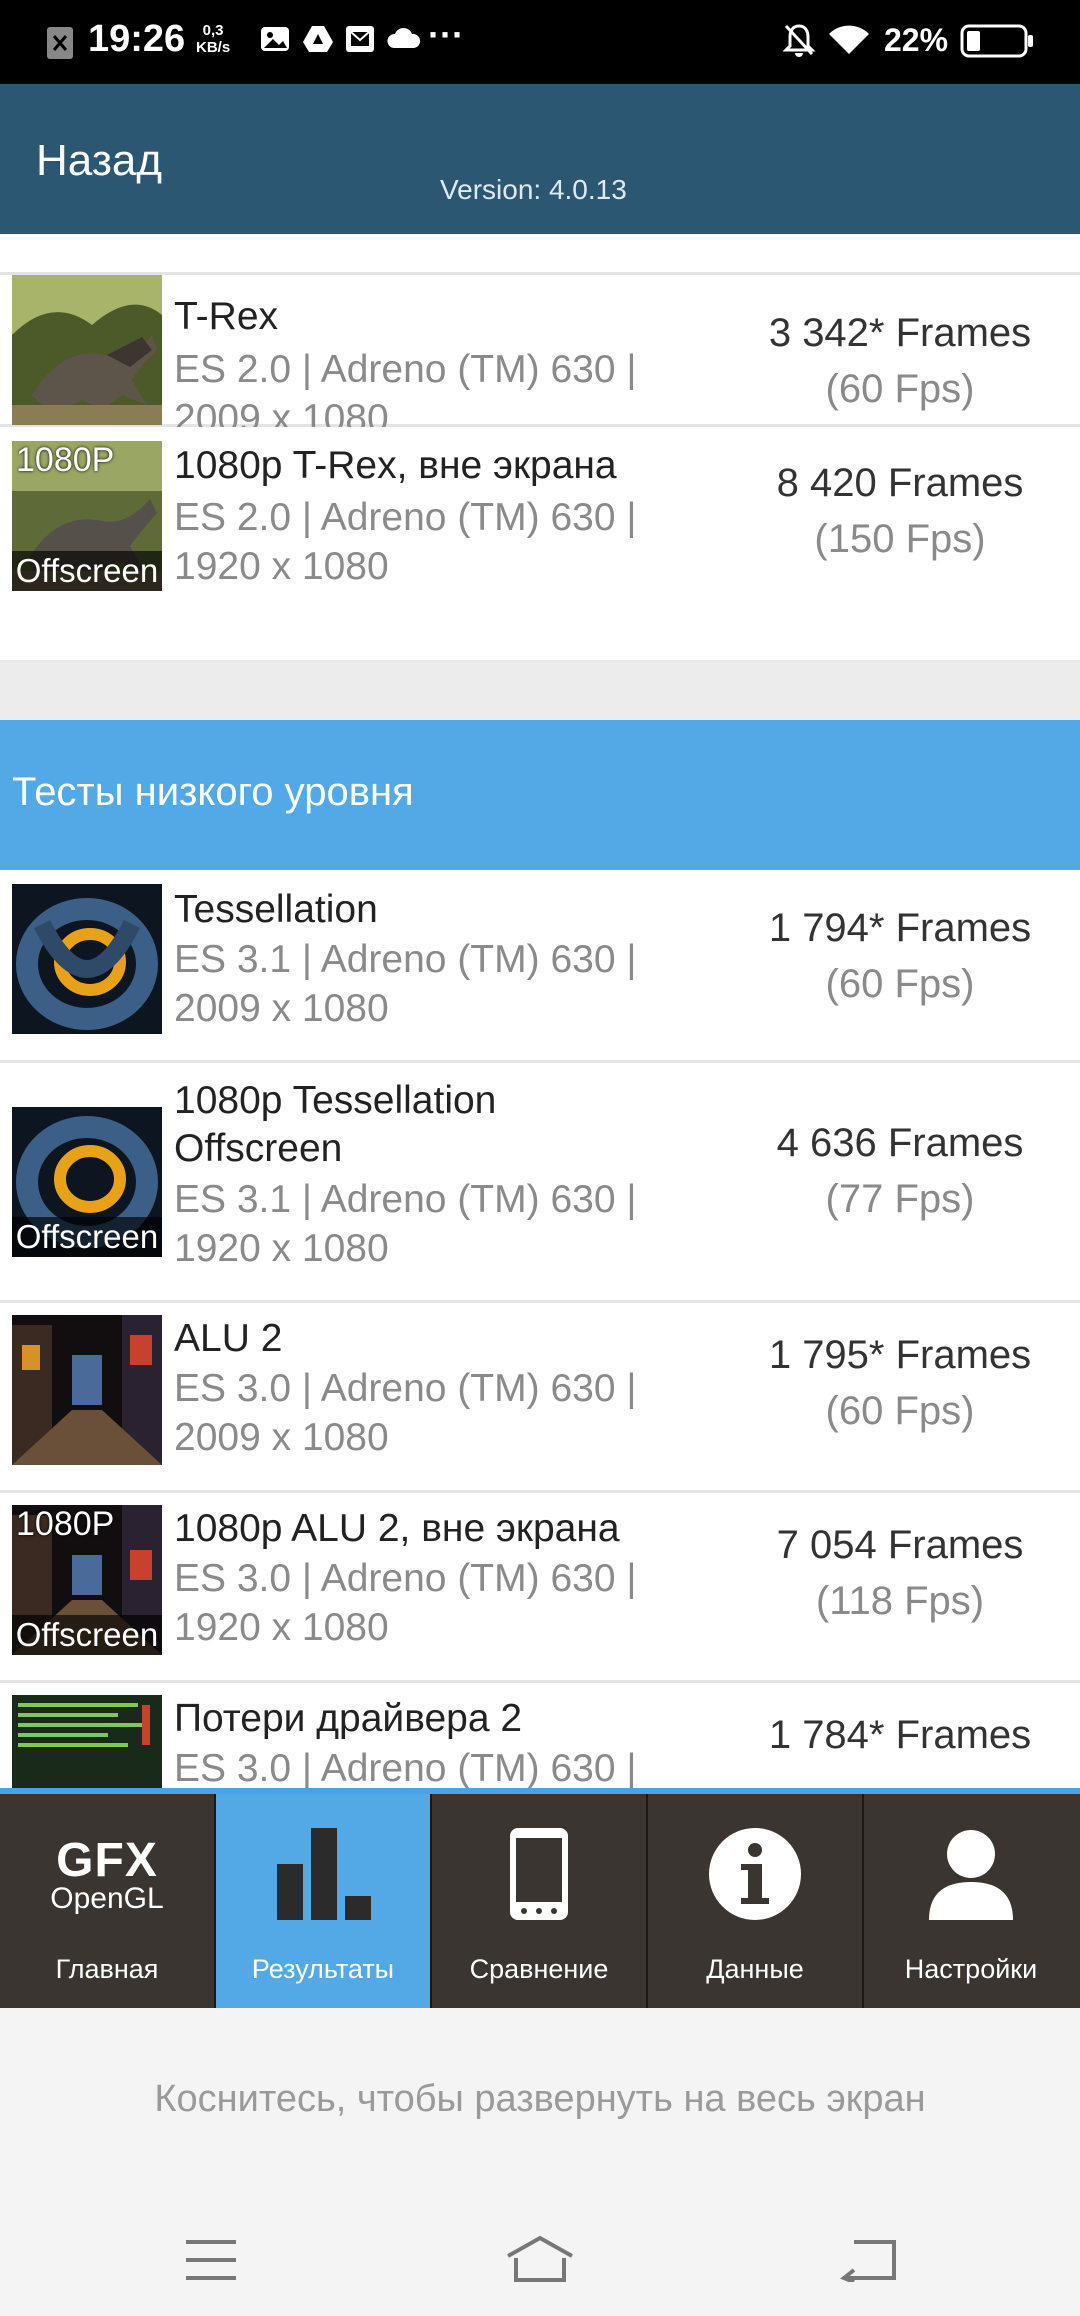  I want to click on result-fps: (118 Fps), so click(900, 1601).